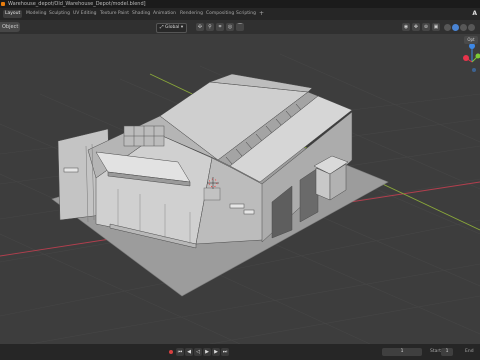 This screenshot has height=360, width=480. What do you see at coordinates (36, 14) in the screenshot?
I see `tab-modeling: Modeling` at bounding box center [36, 14].